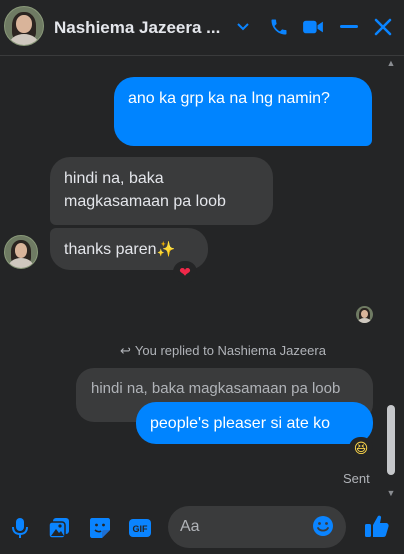  Describe the element at coordinates (100, 528) in the screenshot. I see `sticker-icon` at that location.